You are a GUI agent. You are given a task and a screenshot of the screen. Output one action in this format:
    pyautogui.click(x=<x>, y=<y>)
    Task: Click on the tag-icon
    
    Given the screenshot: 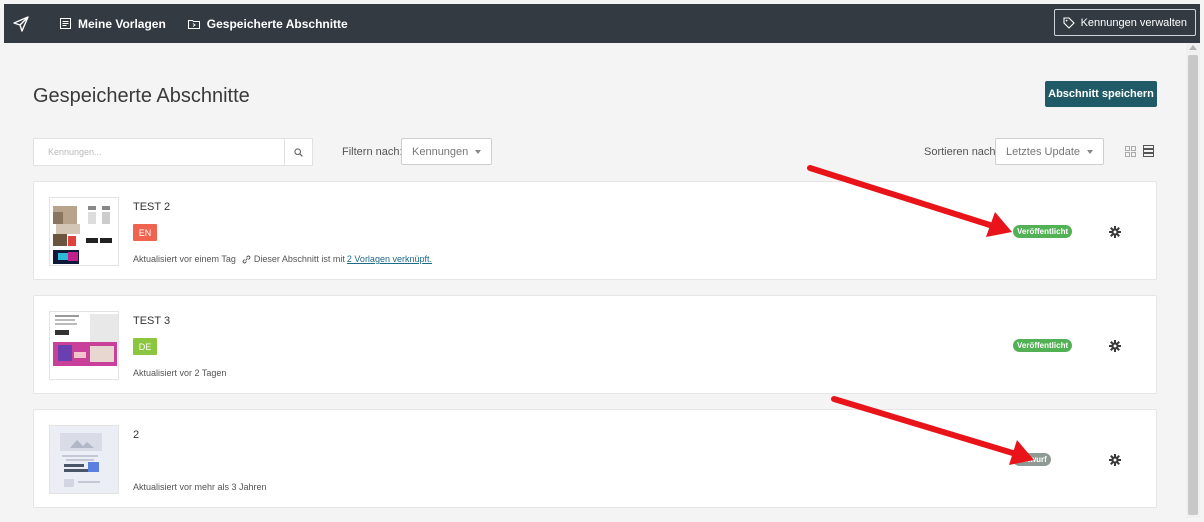 What is the action you would take?
    pyautogui.click(x=1069, y=22)
    